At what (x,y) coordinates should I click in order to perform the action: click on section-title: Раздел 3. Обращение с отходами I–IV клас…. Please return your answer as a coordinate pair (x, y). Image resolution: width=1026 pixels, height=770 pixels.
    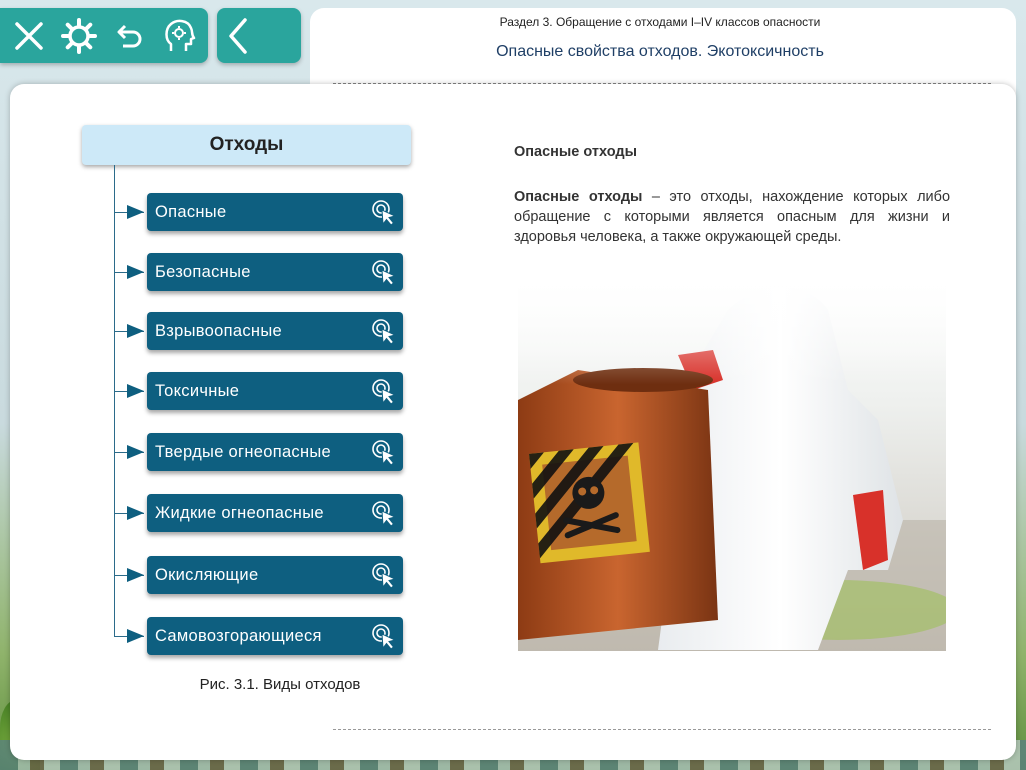
    Looking at the image, I should click on (660, 22).